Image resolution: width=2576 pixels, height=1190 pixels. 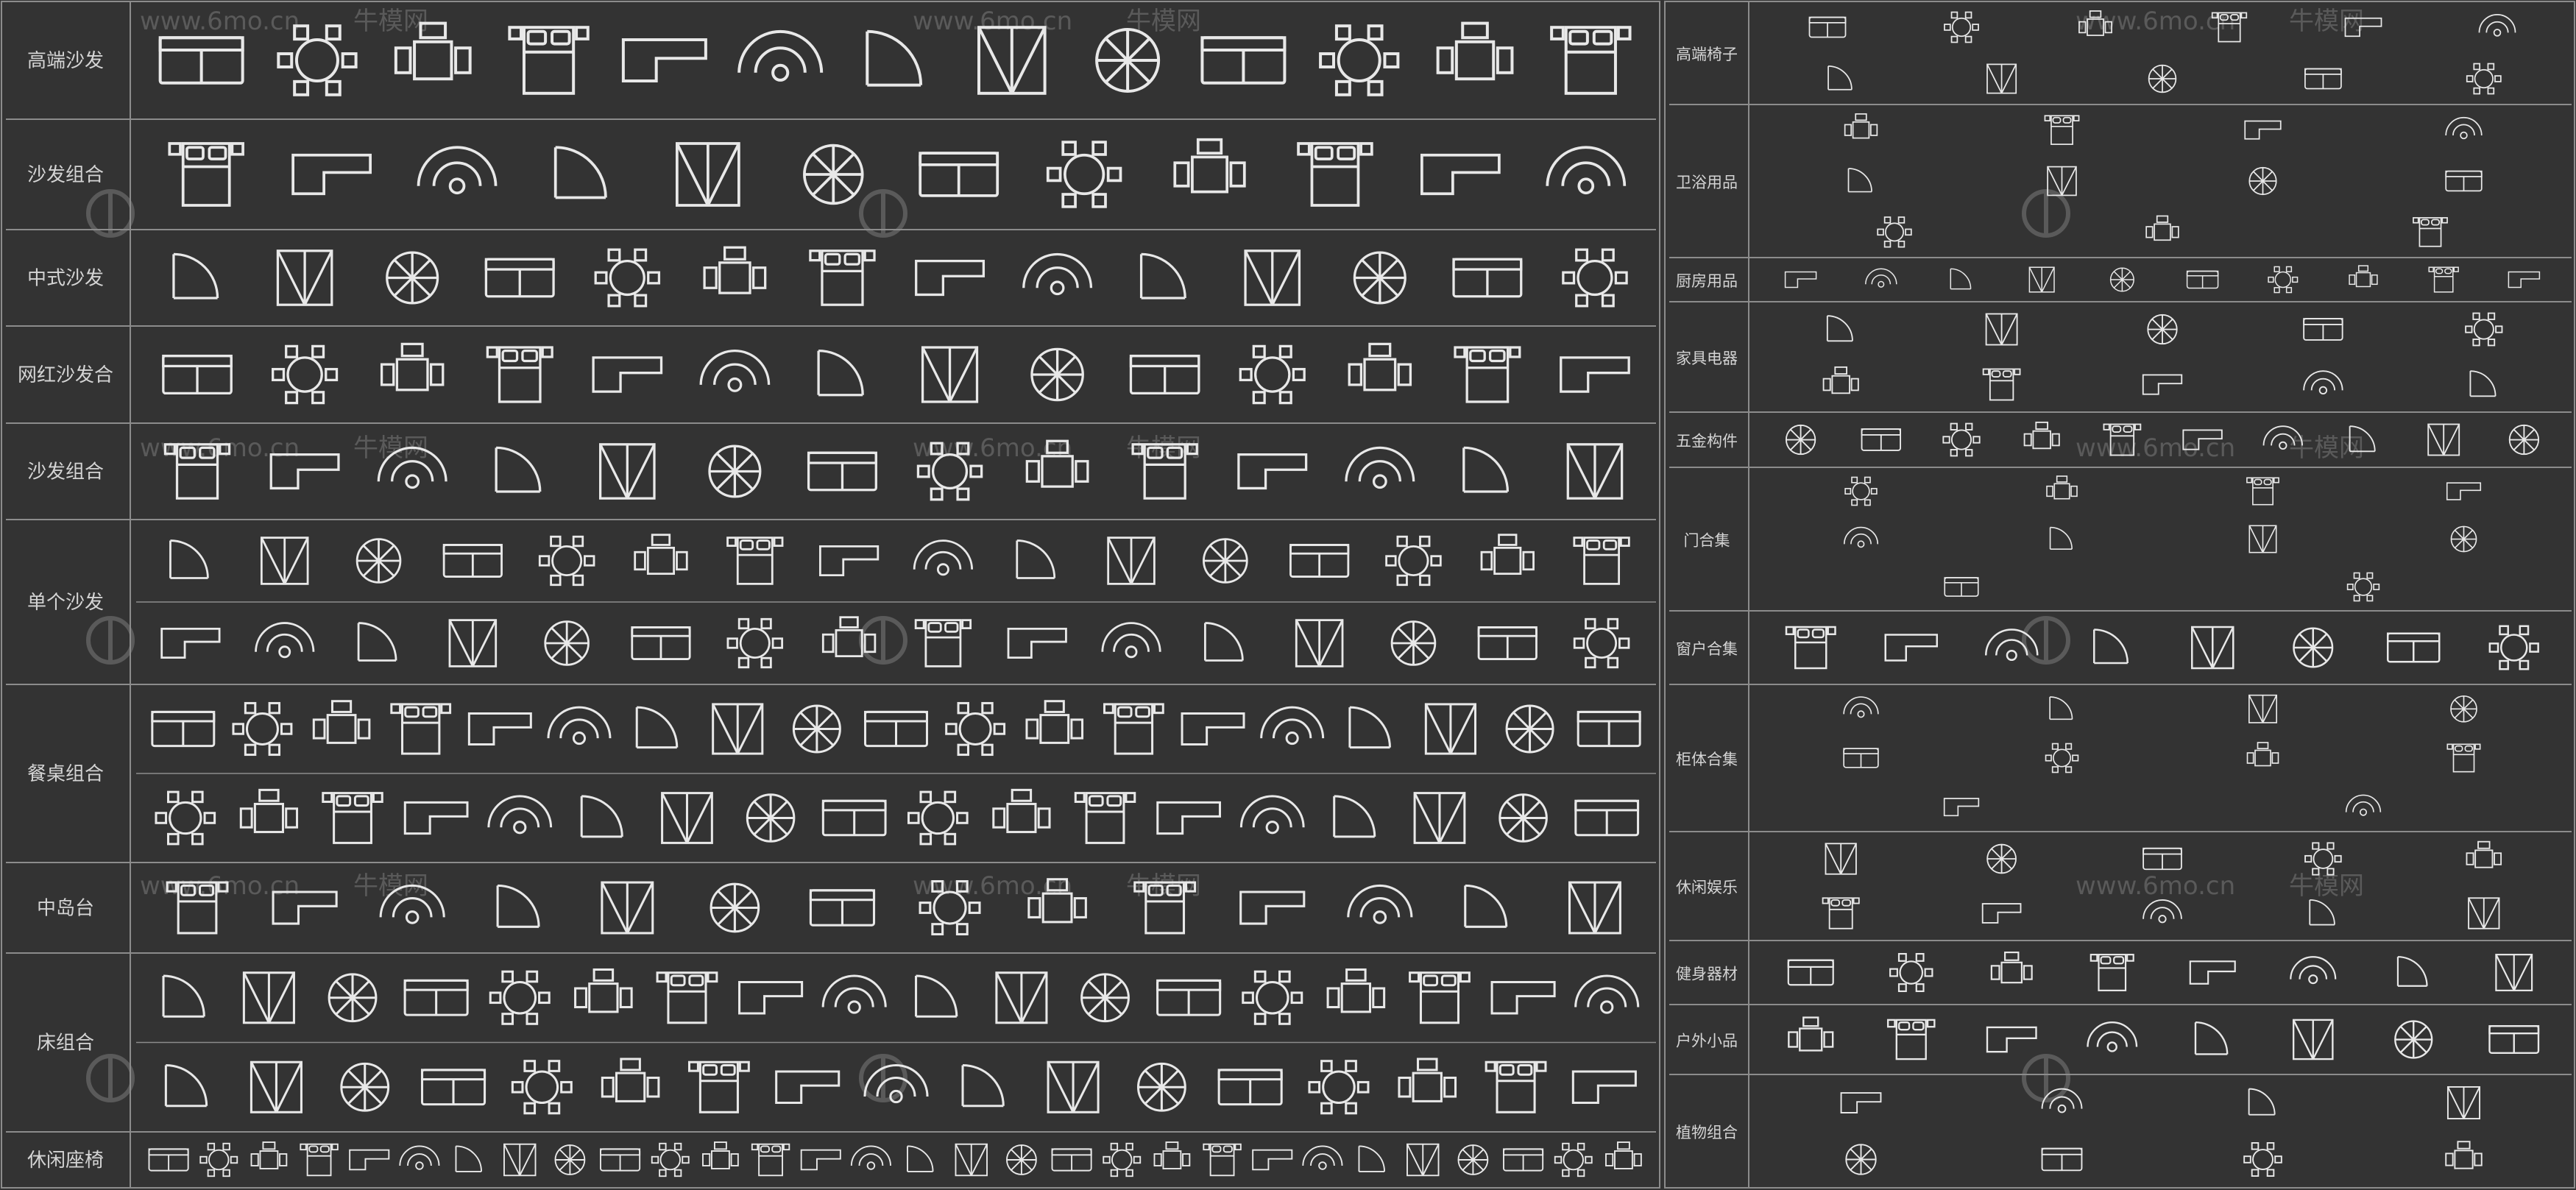 What do you see at coordinates (2413, 1039) in the screenshot?
I see `bbq-grill-icon` at bounding box center [2413, 1039].